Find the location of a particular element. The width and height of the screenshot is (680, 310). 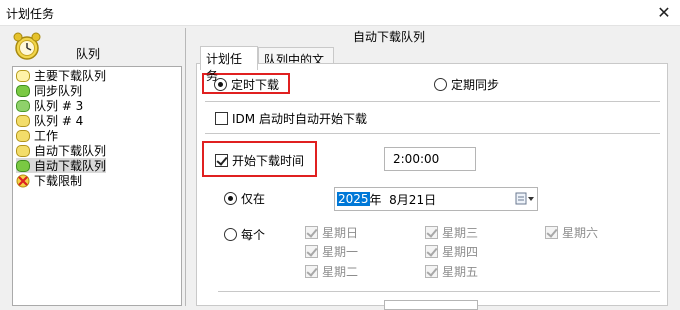

tab-schedule: 计划任务 is located at coordinates (229, 64).